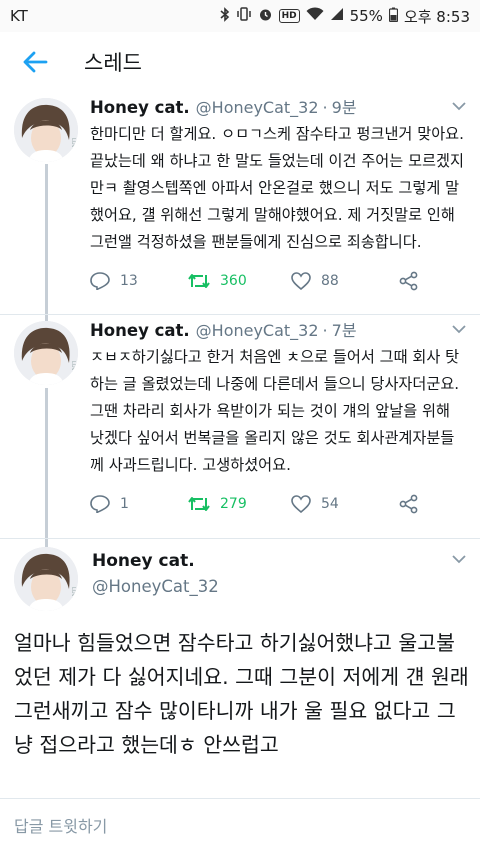  What do you see at coordinates (345, 281) in the screenshot?
I see `like-button: 88` at bounding box center [345, 281].